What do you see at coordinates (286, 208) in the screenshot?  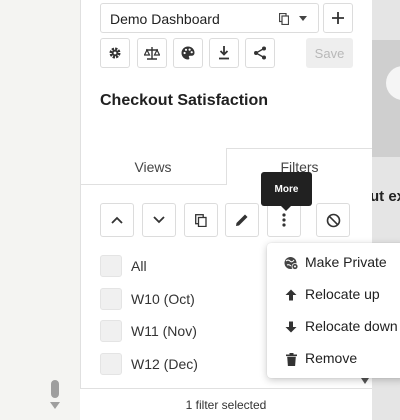 I see `tooltip-arrow` at bounding box center [286, 208].